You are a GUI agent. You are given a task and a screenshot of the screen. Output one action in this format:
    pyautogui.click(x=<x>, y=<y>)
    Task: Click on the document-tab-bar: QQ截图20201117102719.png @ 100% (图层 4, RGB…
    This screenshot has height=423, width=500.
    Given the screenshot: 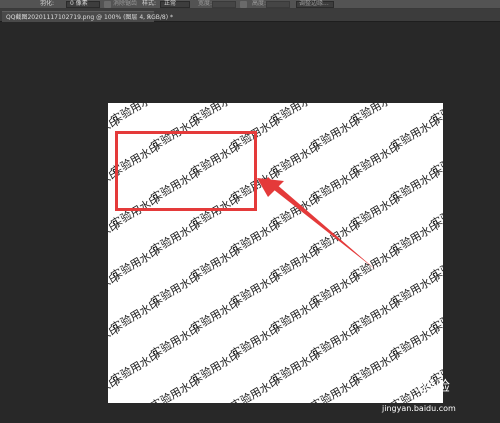 What is the action you would take?
    pyautogui.click(x=250, y=15)
    